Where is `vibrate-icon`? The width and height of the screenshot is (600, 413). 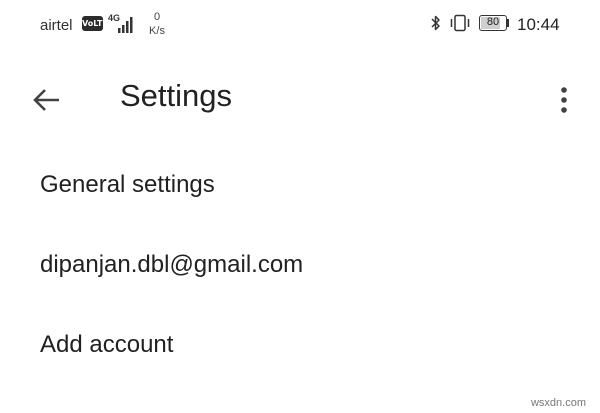 vibrate-icon is located at coordinates (460, 23).